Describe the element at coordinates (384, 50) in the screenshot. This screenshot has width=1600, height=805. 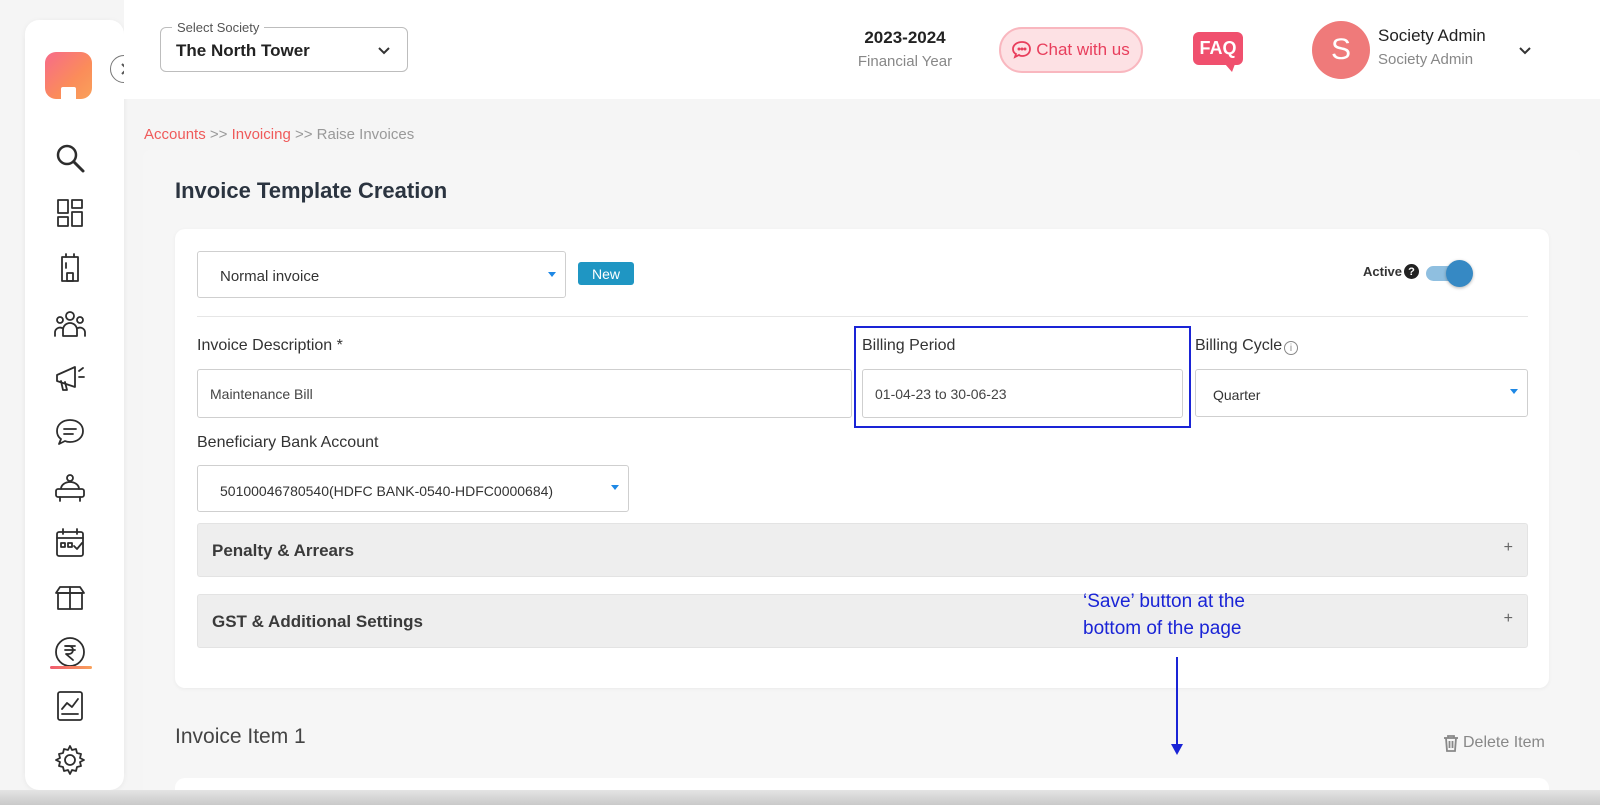
I see `chevron-down-icon` at that location.